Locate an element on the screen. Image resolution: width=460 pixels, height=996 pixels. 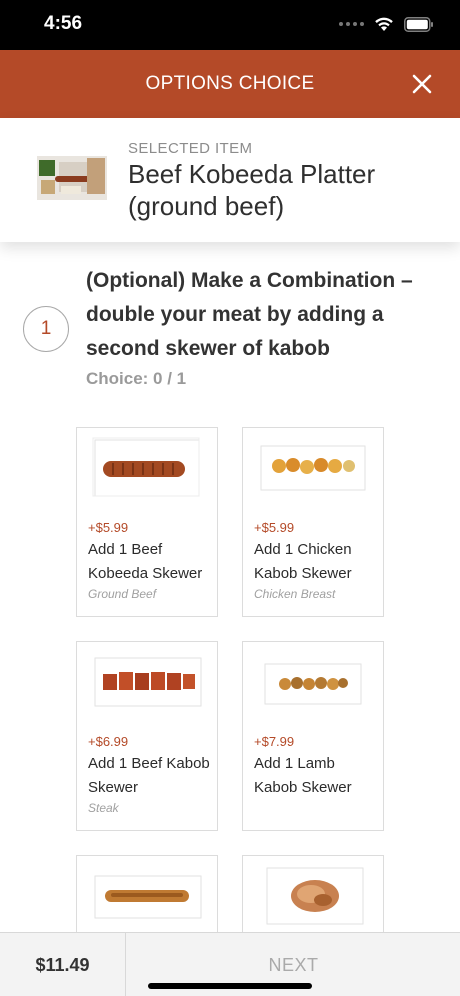
status-icons is located at coordinates (386, 24).